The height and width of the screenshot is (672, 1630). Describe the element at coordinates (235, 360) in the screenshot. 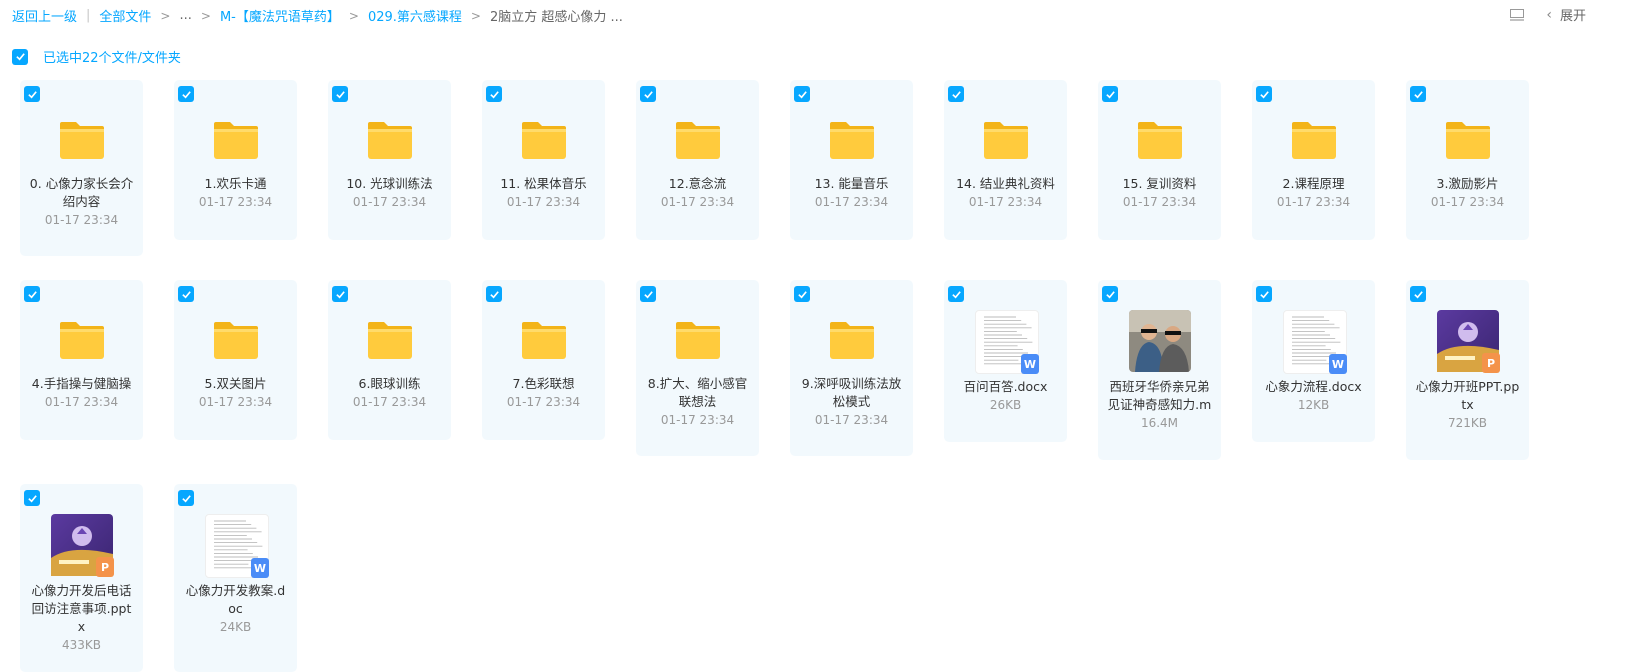

I see `file-card: 5.双关图片 01-17 23:34` at that location.